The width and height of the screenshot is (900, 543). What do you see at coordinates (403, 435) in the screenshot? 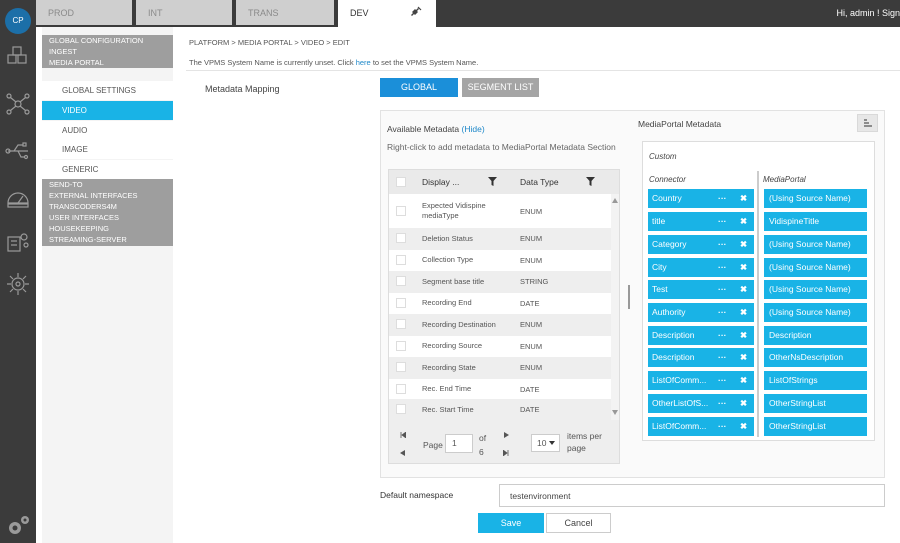
I see `first-page-icon` at bounding box center [403, 435].